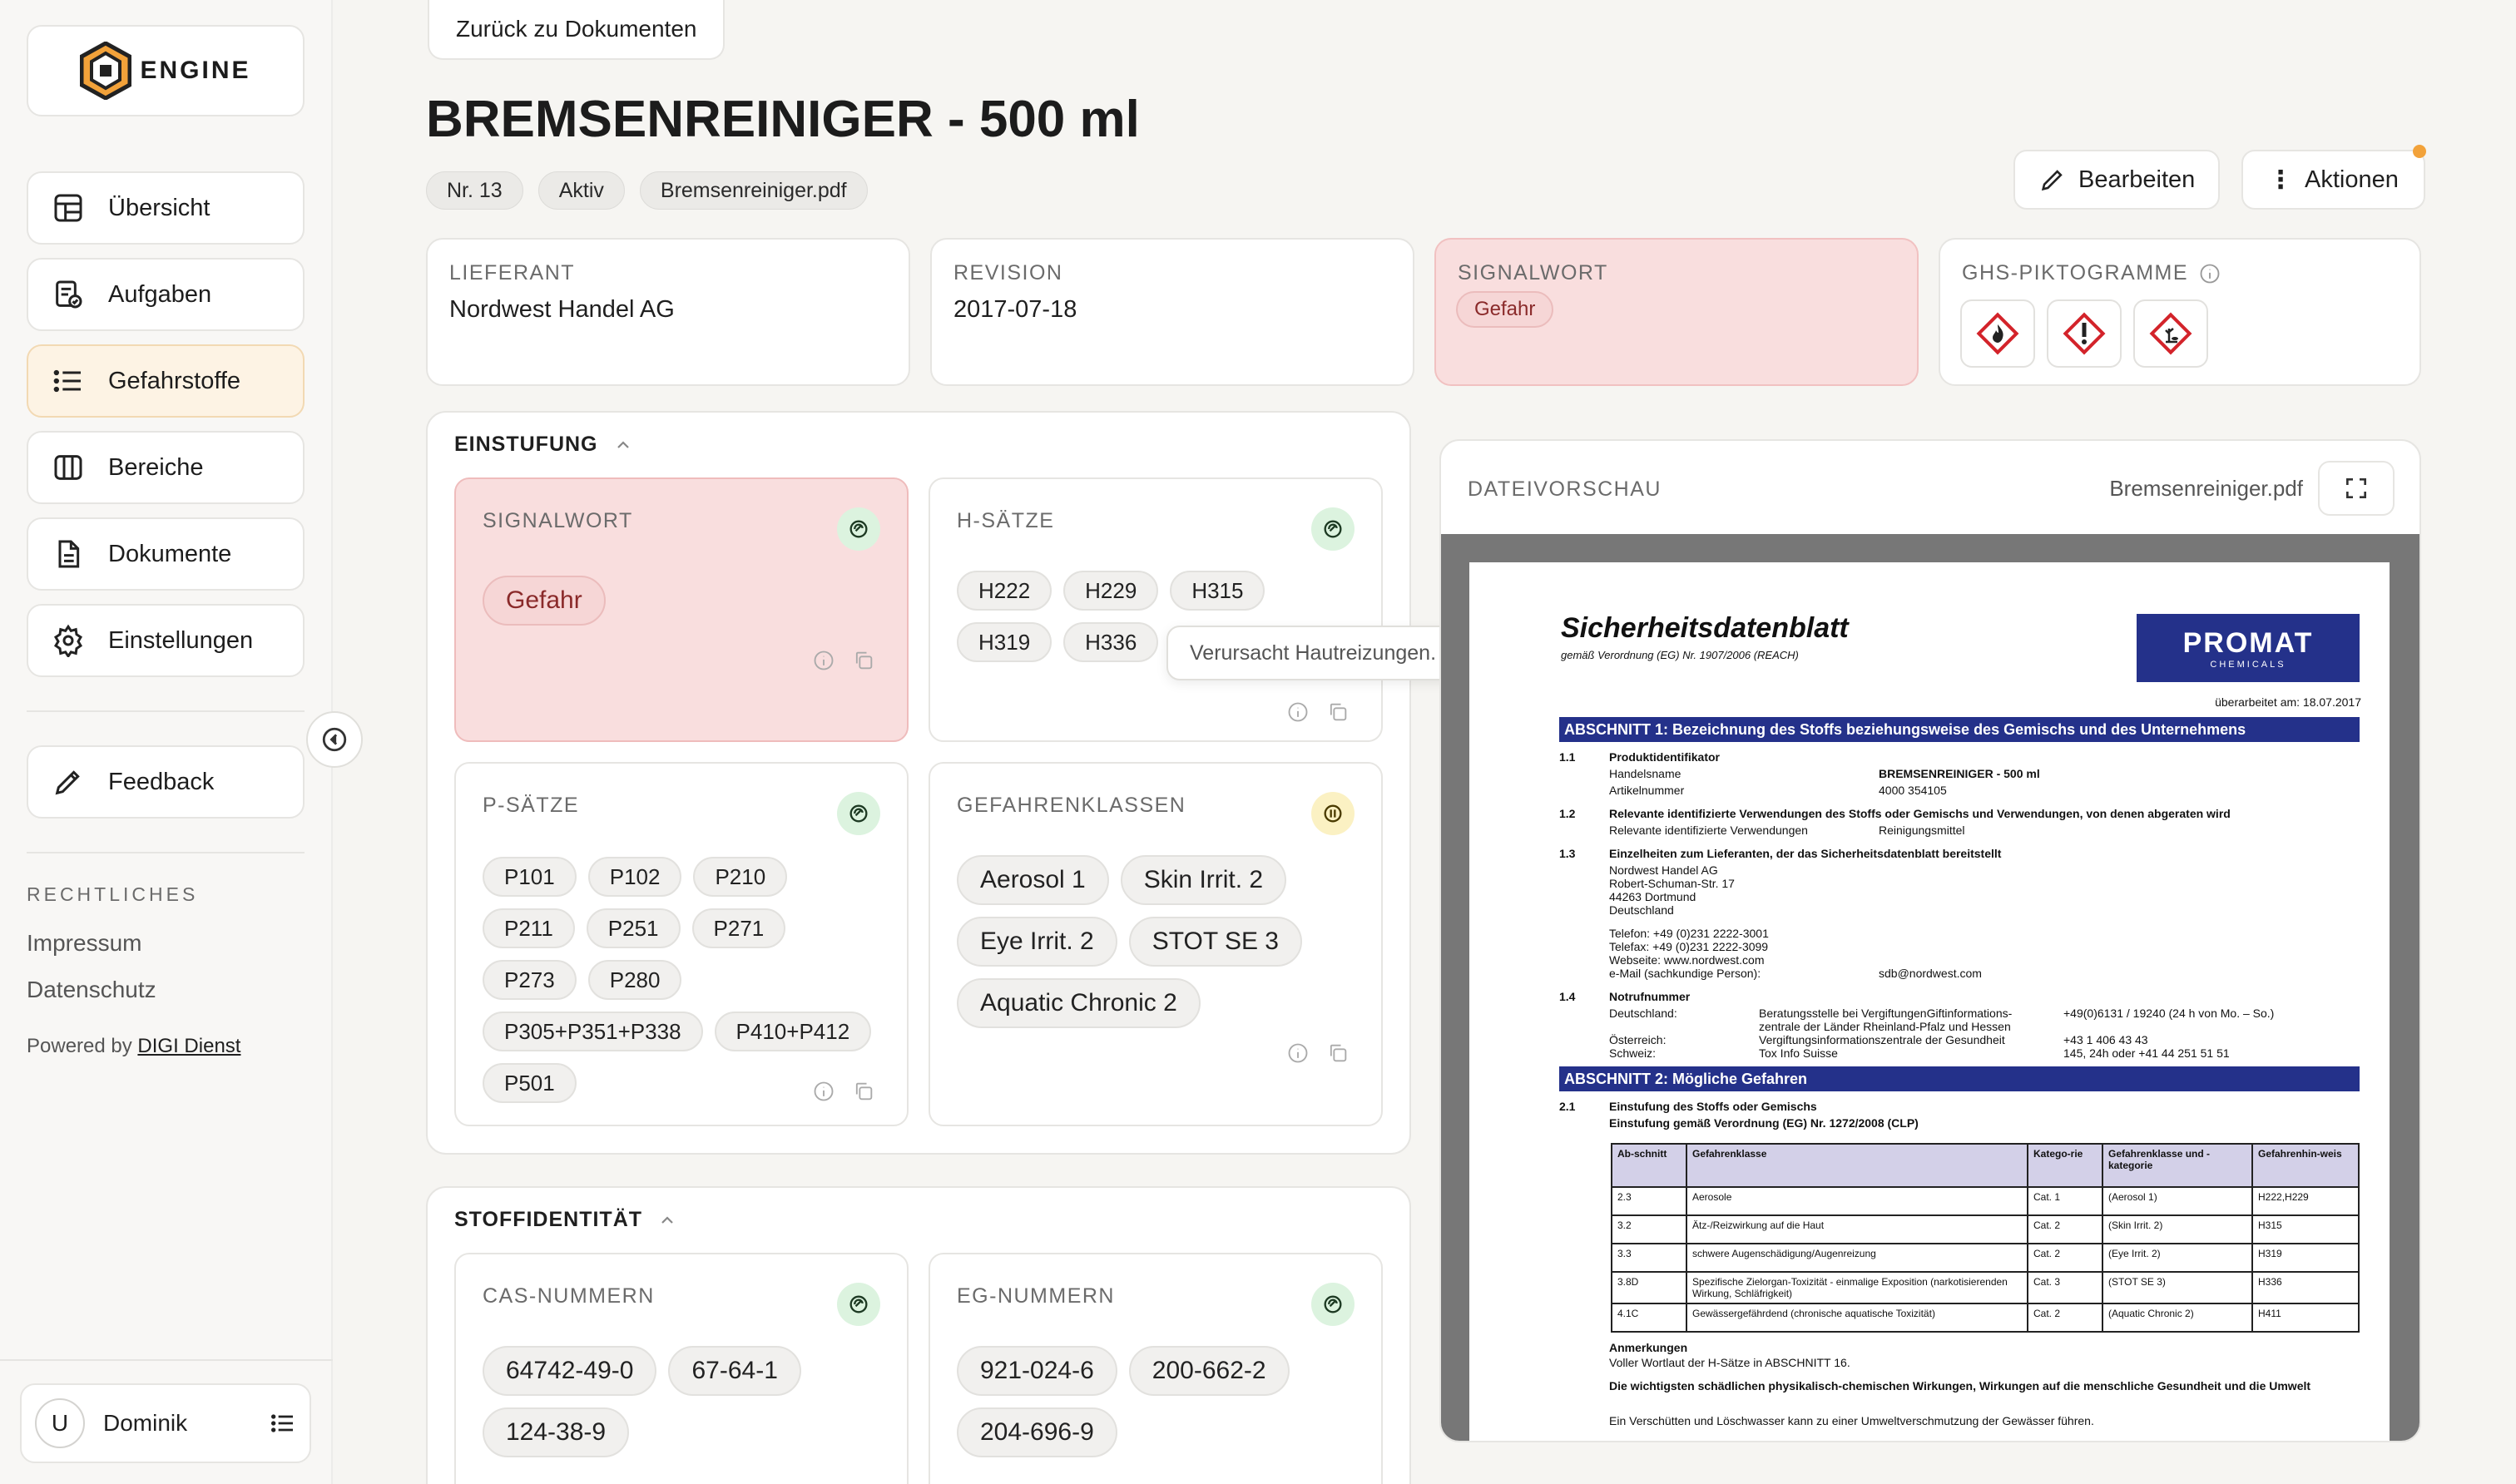 The image size is (2516, 1484). What do you see at coordinates (161, 781) in the screenshot?
I see `feedback-label: Feedback` at bounding box center [161, 781].